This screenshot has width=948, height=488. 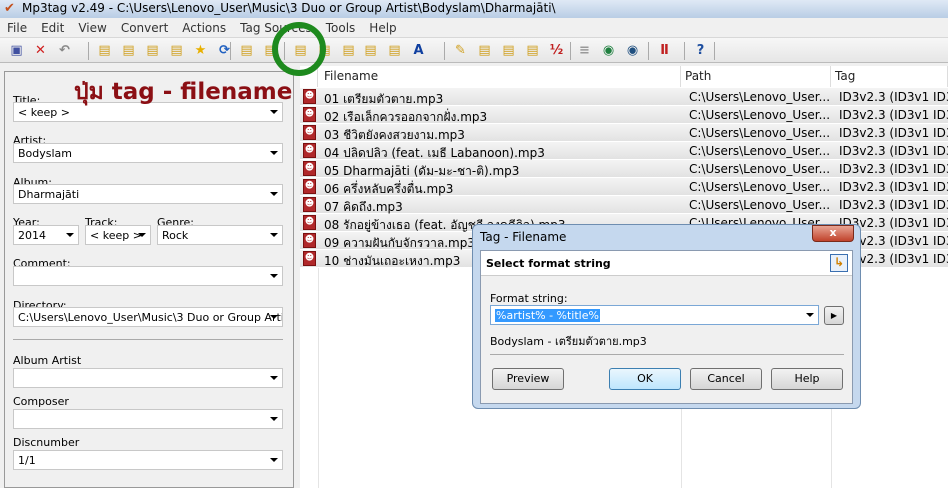 I want to click on autonumber-icon: ½, so click(x=556, y=50).